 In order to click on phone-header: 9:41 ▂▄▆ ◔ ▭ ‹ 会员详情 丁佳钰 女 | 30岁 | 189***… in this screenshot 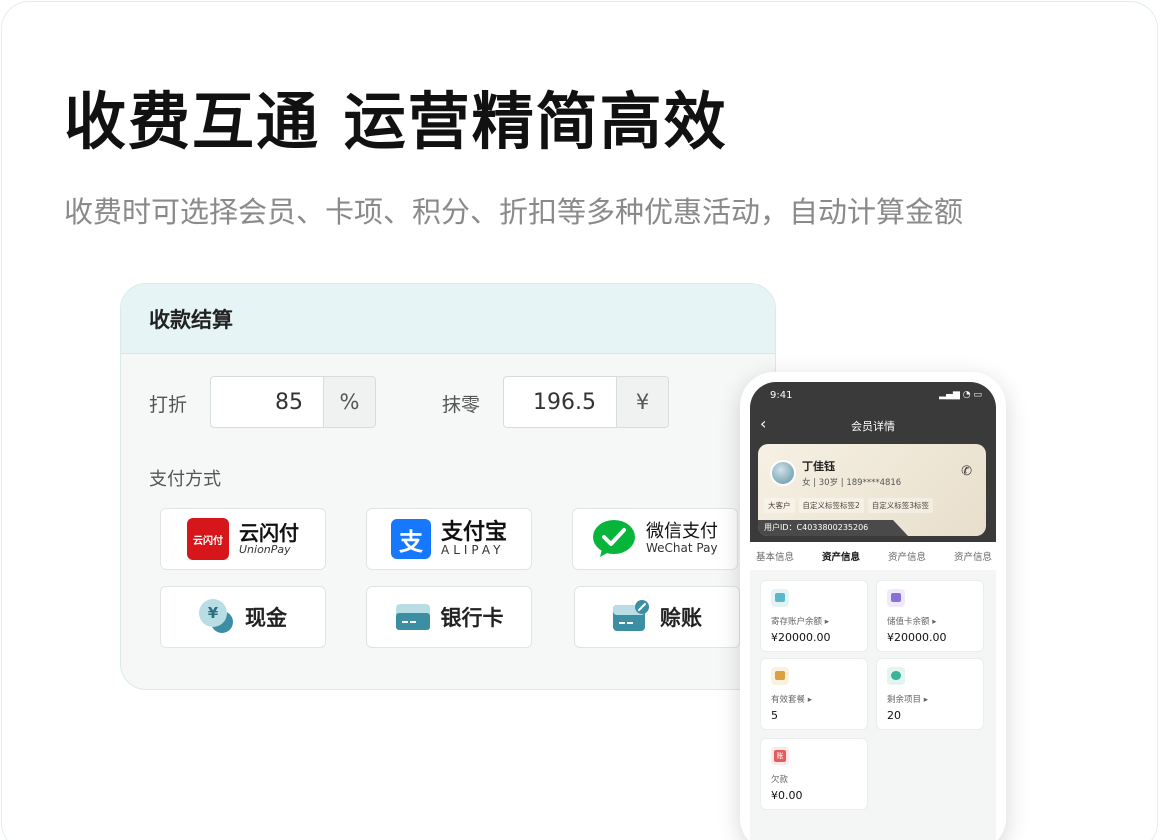, I will do `click(873, 462)`.